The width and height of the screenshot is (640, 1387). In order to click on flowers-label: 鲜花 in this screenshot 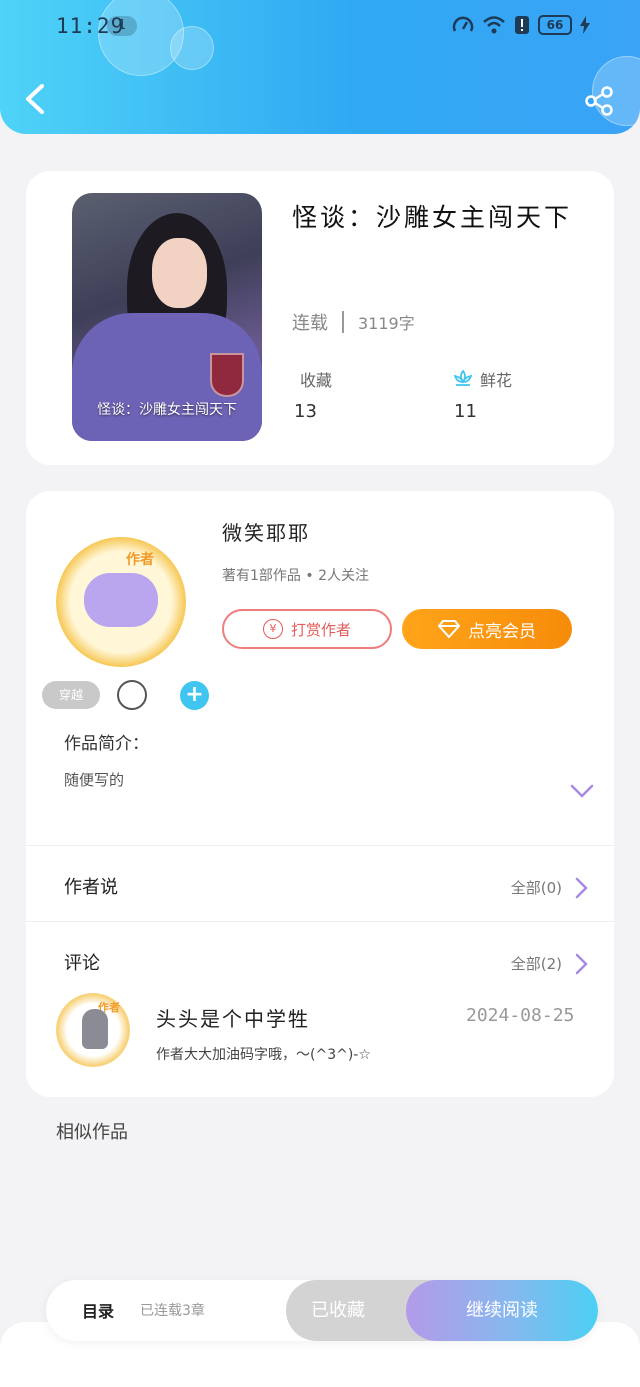, I will do `click(496, 380)`.